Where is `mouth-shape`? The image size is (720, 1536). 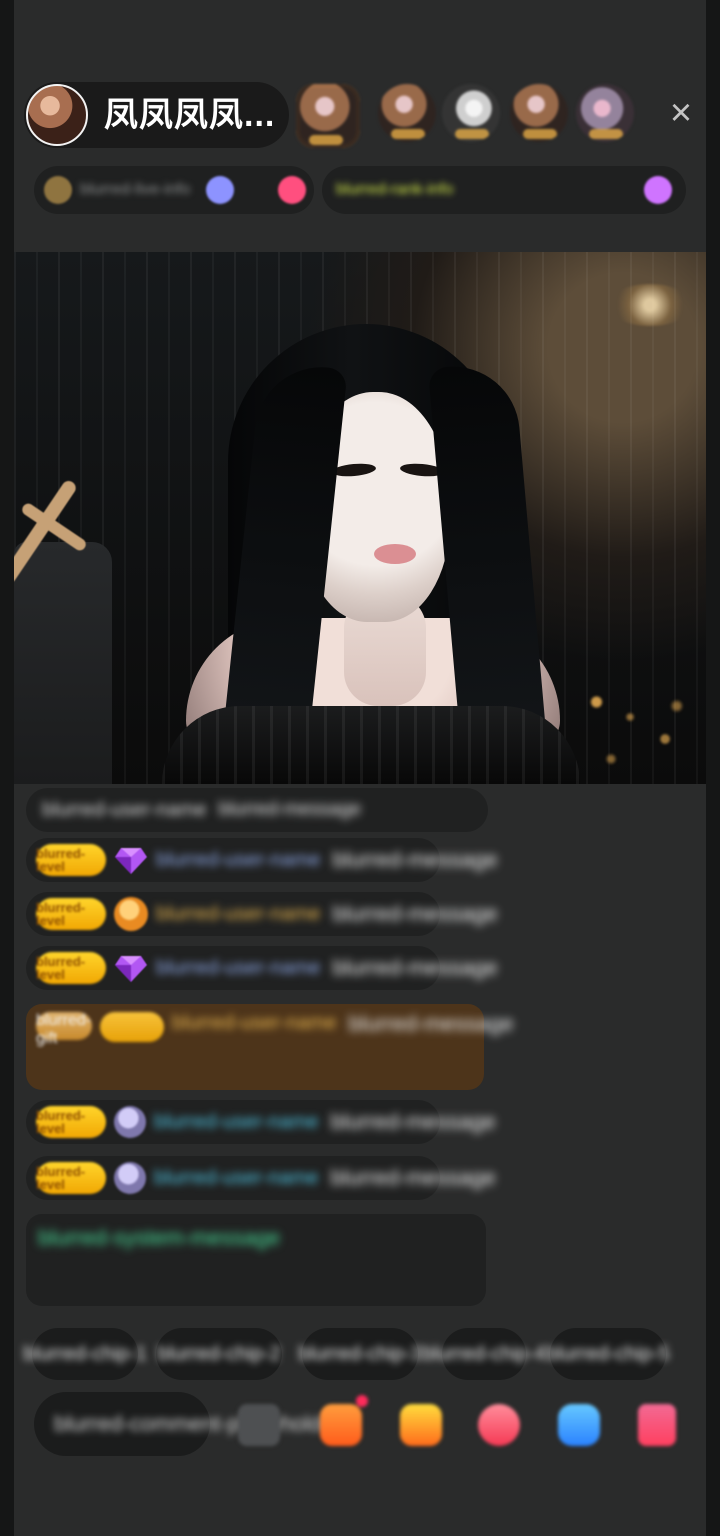
mouth-shape is located at coordinates (395, 554).